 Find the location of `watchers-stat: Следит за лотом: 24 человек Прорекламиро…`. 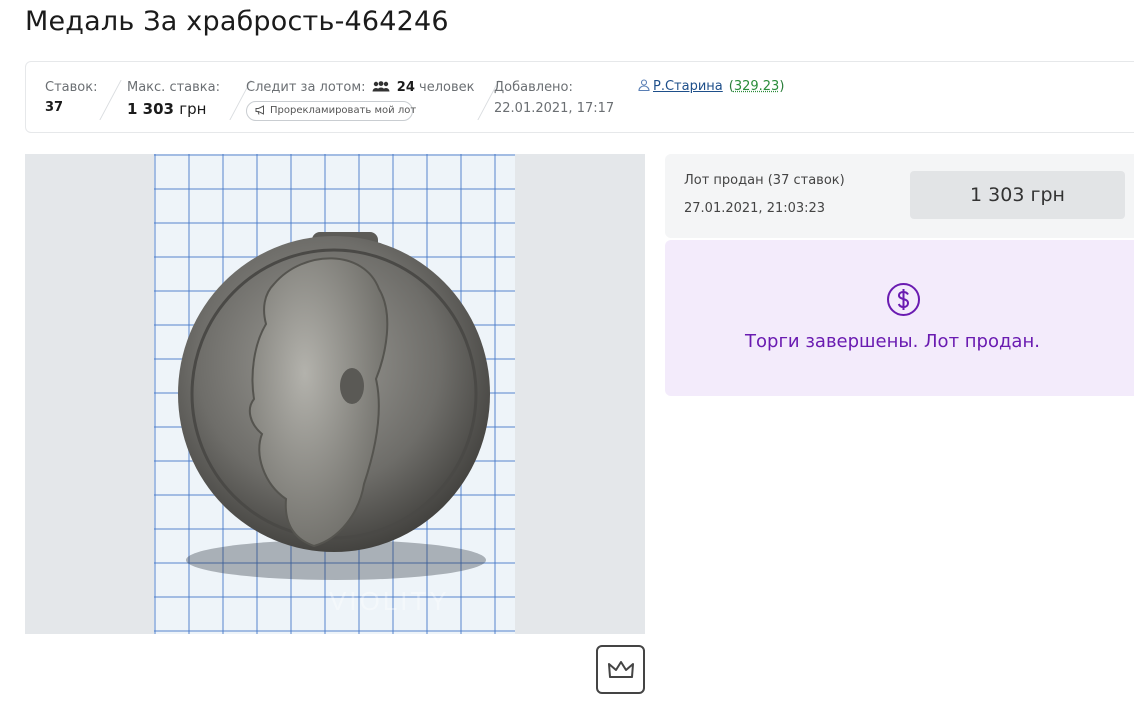

watchers-stat: Следит за лотом: 24 человек Прорекламиро… is located at coordinates (360, 100).